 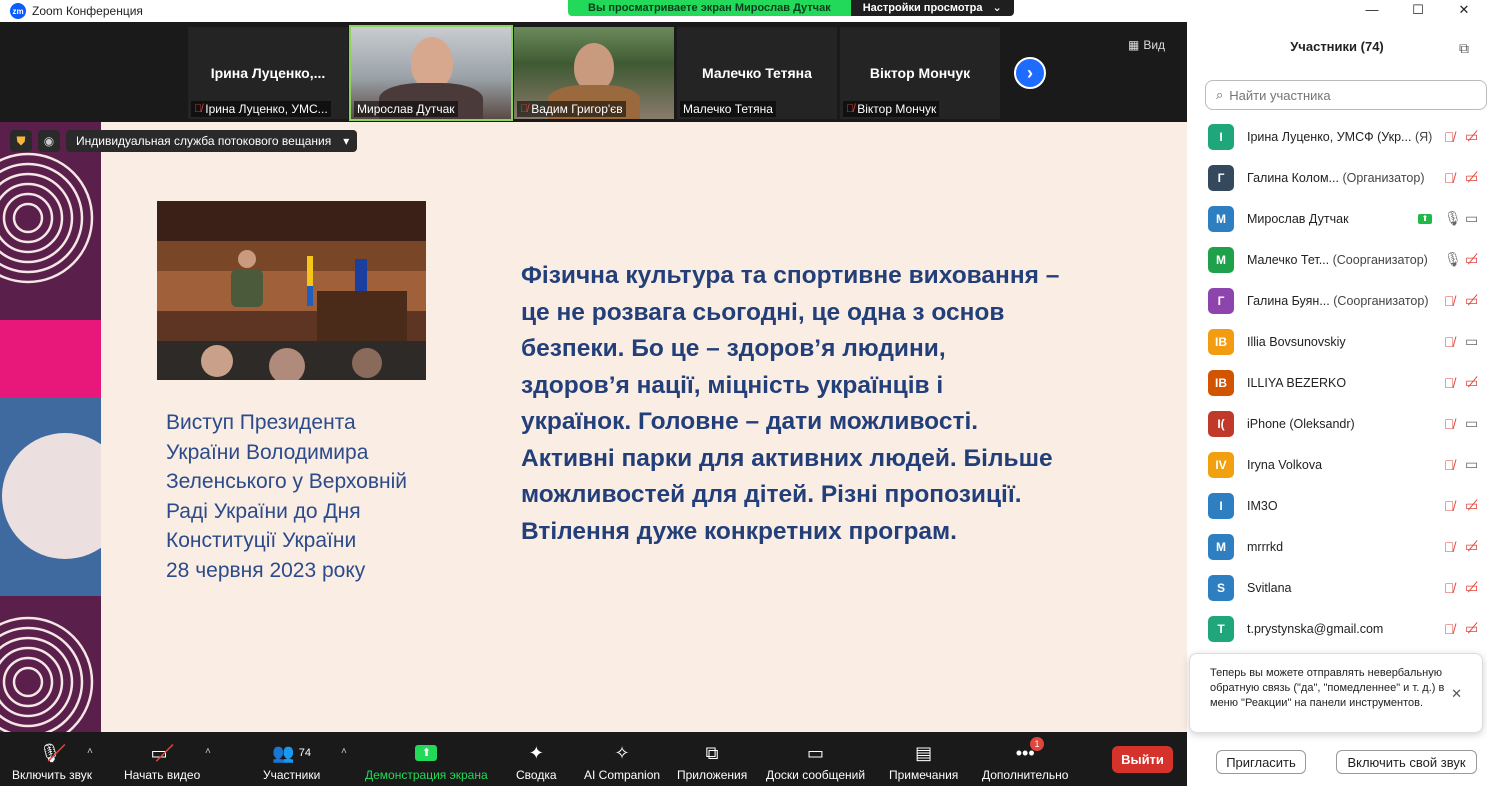 I want to click on participants-count: 74, so click(x=304, y=753).